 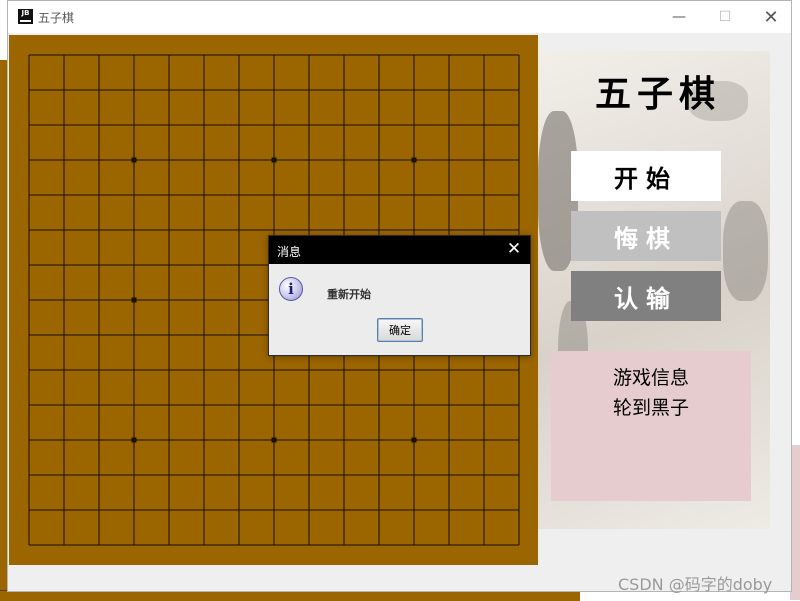 What do you see at coordinates (25, 16) in the screenshot?
I see `app-icon: JB` at bounding box center [25, 16].